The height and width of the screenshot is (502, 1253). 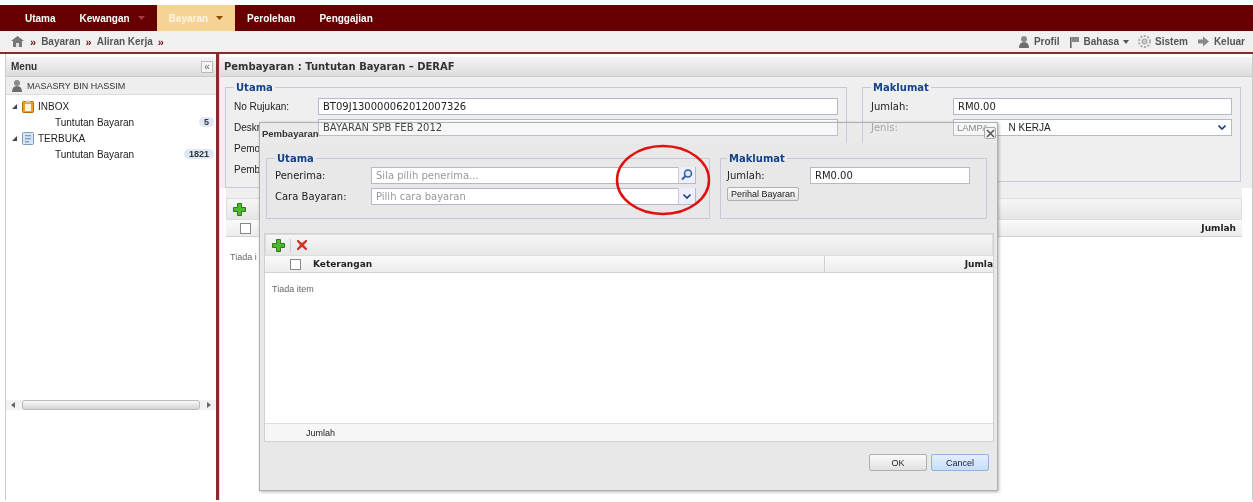 I want to click on dialog-button: Cancel, so click(x=960, y=462).